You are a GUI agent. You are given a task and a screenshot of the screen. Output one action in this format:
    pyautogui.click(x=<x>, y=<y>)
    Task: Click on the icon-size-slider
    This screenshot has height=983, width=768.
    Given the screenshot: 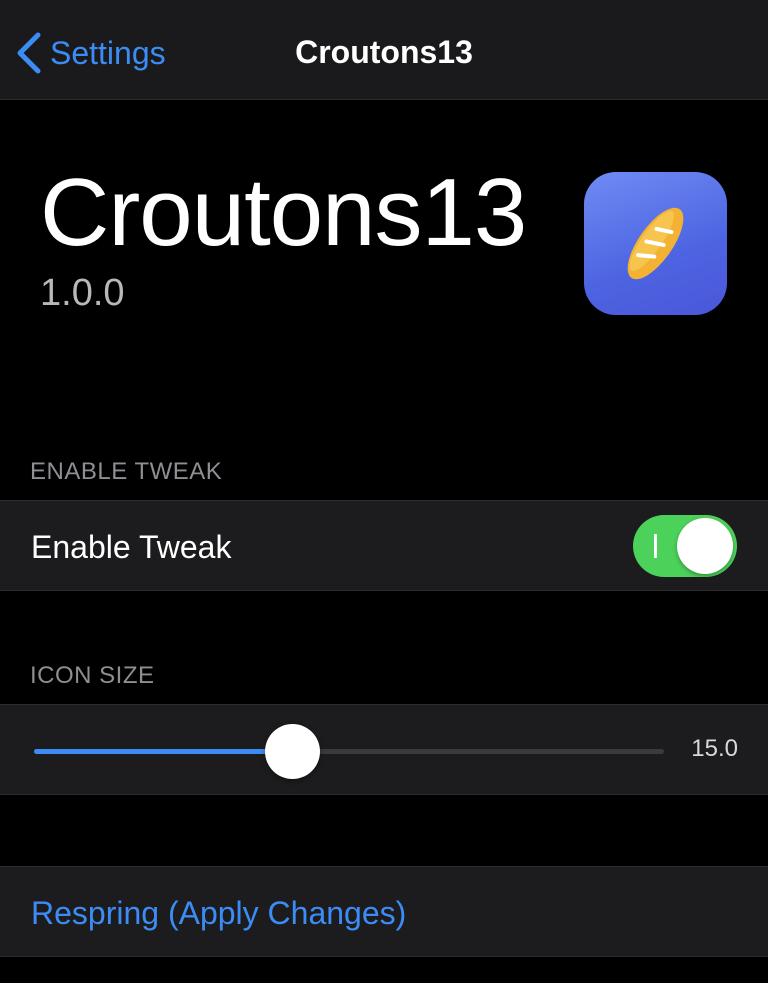 What is the action you would take?
    pyautogui.click(x=349, y=751)
    